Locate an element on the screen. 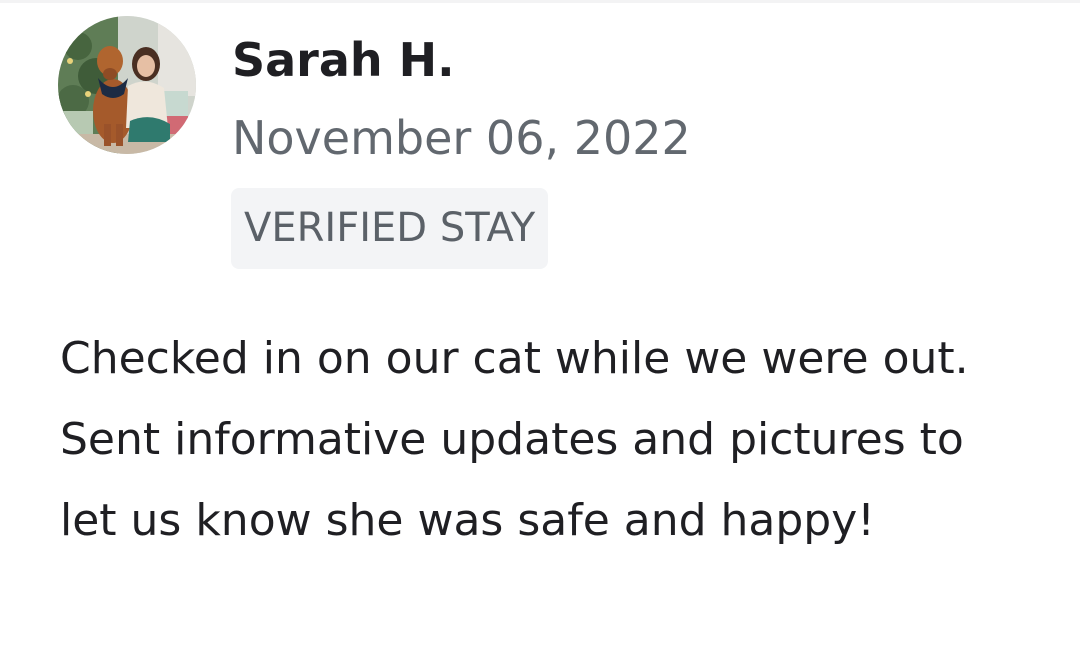 The height and width of the screenshot is (672, 1080). reviewer-name: Sarah H. is located at coordinates (343, 60).